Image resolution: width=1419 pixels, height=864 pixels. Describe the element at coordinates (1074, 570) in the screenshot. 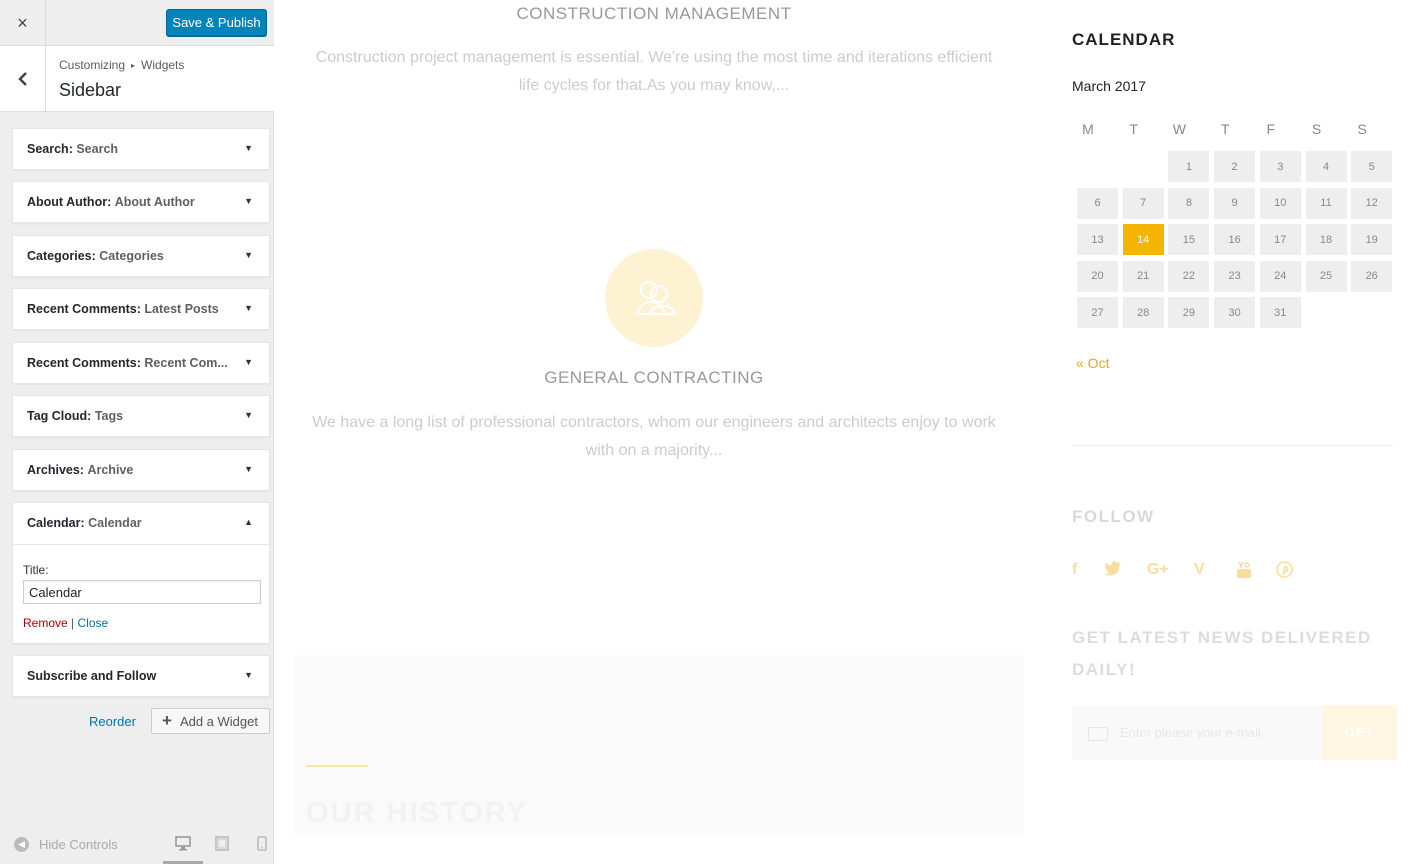

I see `facebook-icon: f` at that location.